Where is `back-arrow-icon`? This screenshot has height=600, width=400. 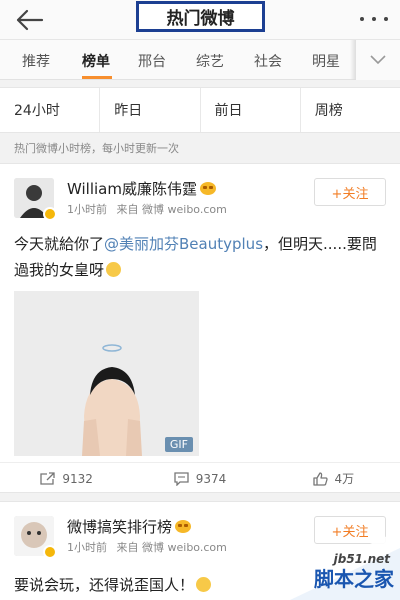 back-arrow-icon is located at coordinates (29, 20).